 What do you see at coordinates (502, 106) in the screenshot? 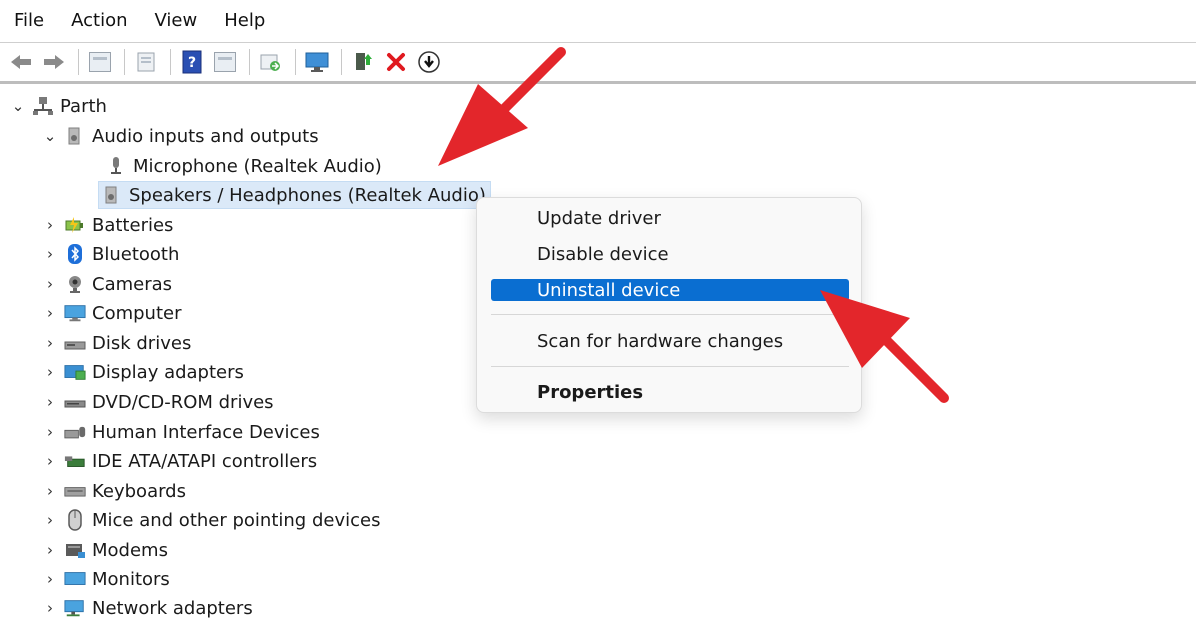
I see `red-arrow-speakers` at bounding box center [502, 106].